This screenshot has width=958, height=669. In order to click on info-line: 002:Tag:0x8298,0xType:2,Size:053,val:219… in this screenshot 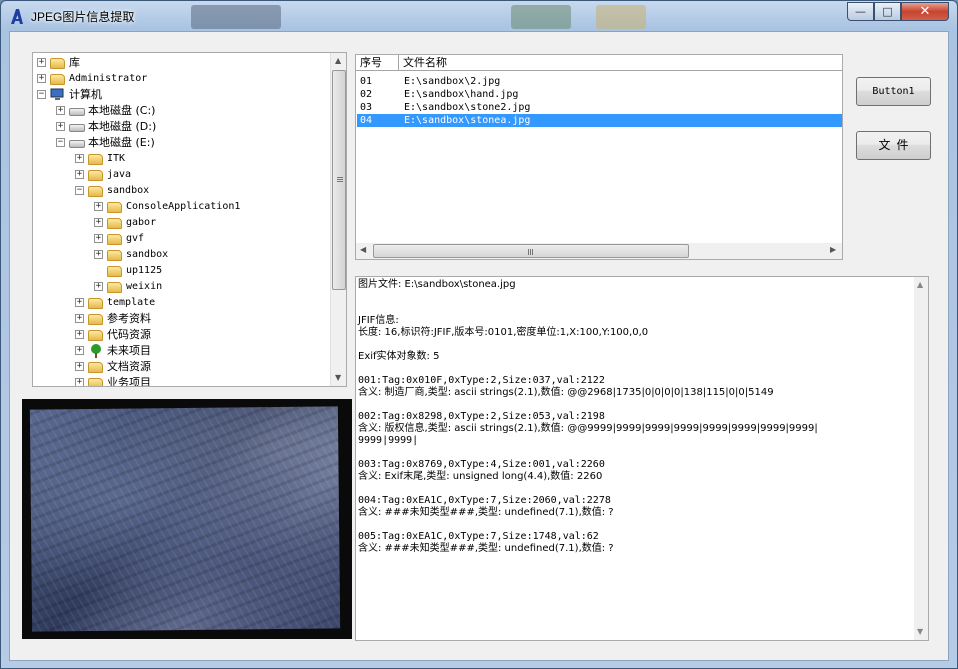, I will do `click(481, 416)`.